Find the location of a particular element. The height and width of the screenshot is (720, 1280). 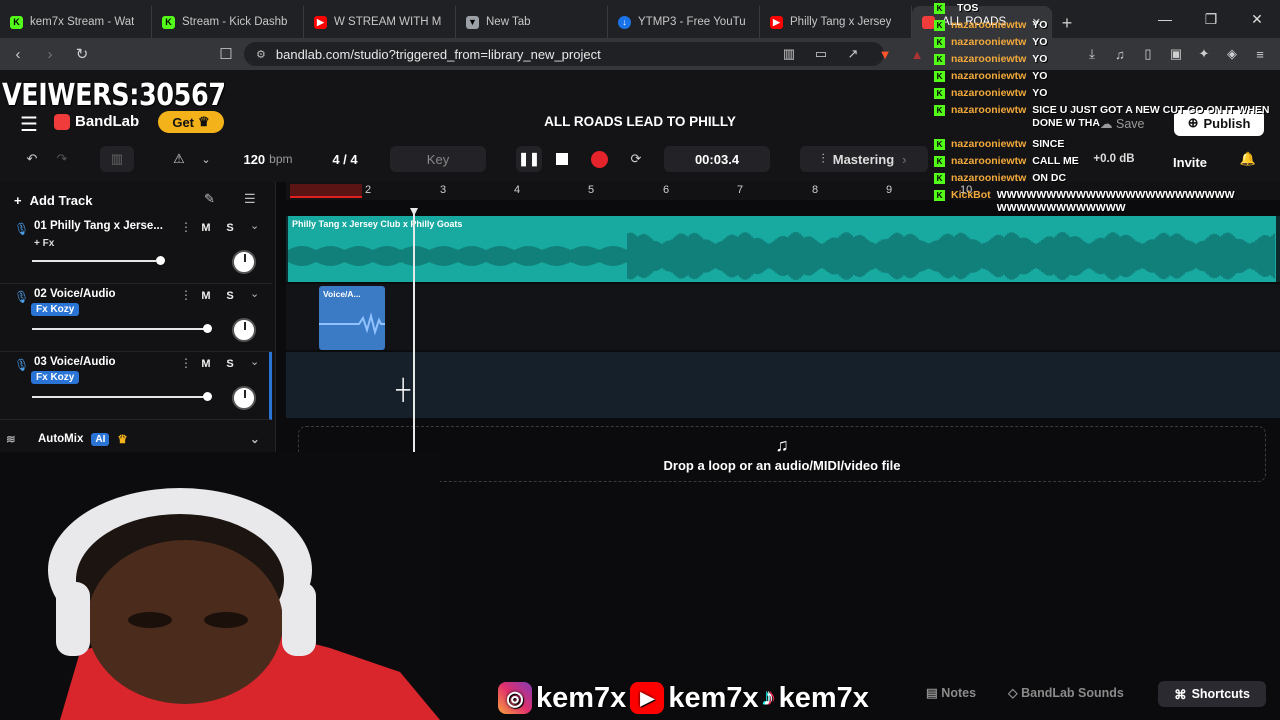

get-membership-button: Get ♛ is located at coordinates (191, 122).